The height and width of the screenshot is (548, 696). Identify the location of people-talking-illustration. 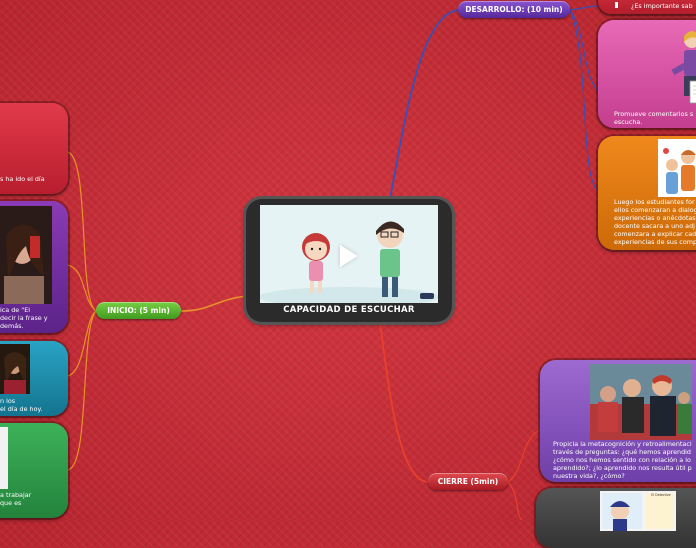
(677, 168).